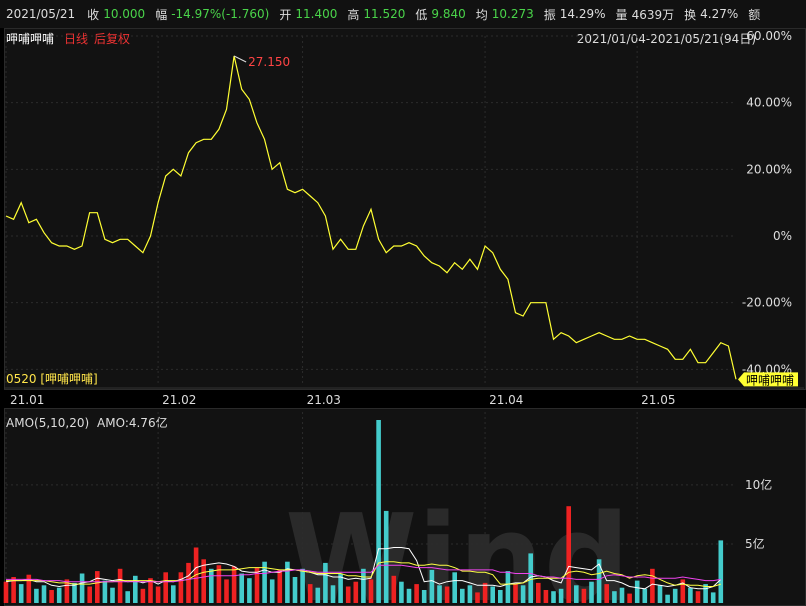  What do you see at coordinates (782, 236) in the screenshot?
I see `y-tick-label: 0%` at bounding box center [782, 236].